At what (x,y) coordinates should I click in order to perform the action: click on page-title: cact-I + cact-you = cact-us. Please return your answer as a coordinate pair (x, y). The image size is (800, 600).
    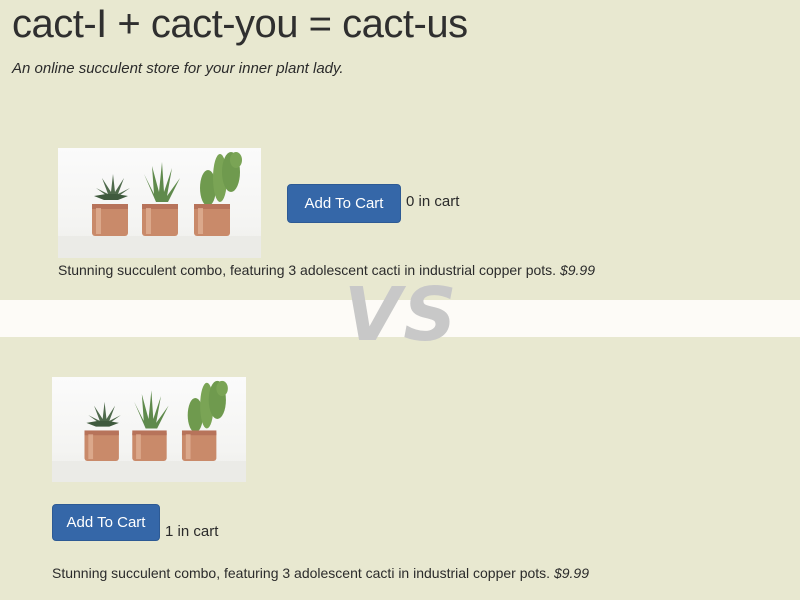
    Looking at the image, I should click on (240, 24).